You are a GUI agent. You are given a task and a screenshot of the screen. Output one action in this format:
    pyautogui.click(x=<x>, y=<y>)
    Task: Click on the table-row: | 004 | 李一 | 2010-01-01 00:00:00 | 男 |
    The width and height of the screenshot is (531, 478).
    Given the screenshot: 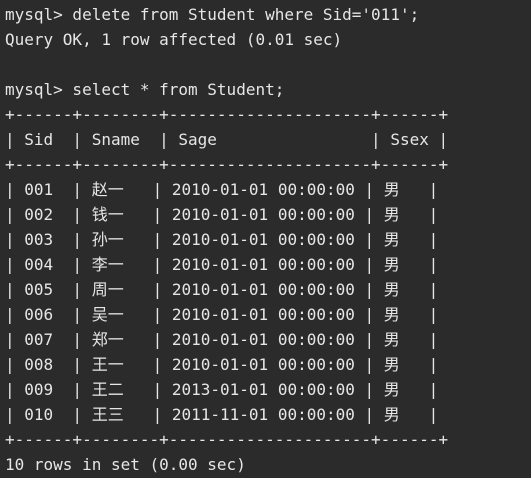 What is the action you would take?
    pyautogui.click(x=222, y=264)
    